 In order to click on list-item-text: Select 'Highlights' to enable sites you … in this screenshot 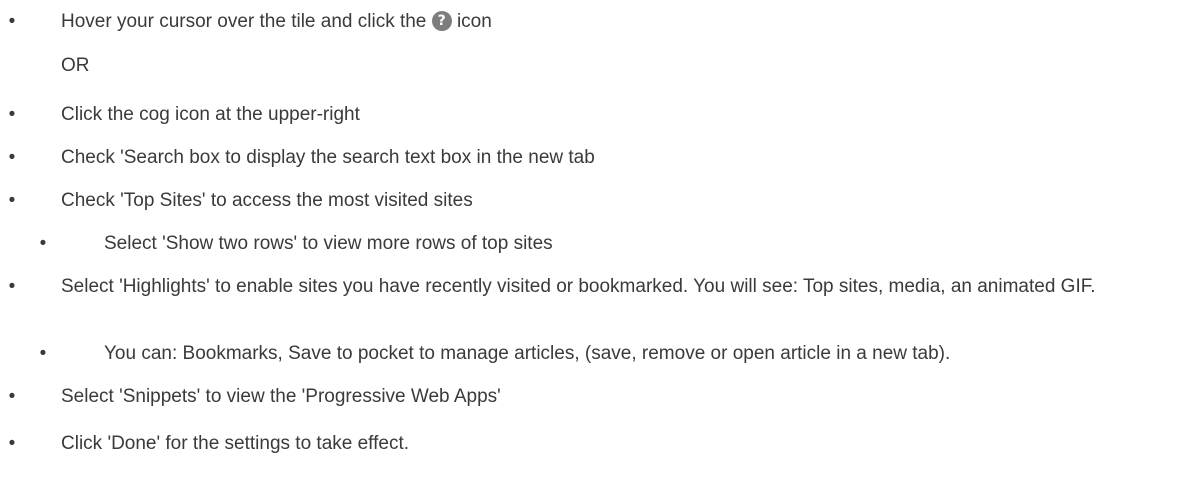, I will do `click(578, 286)`.